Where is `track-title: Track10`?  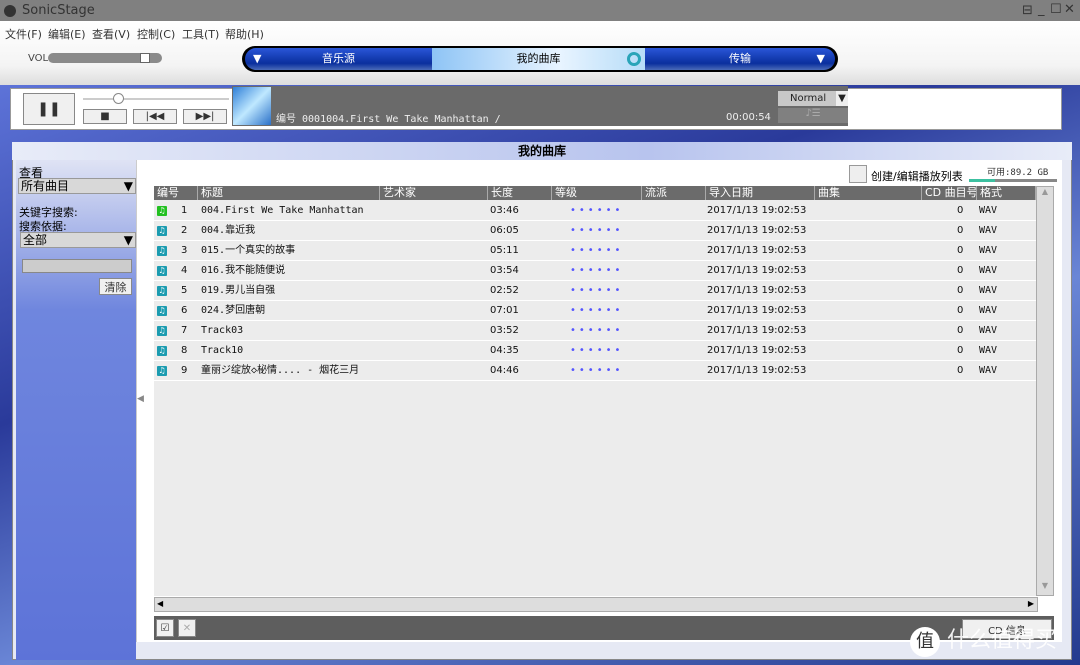 track-title: Track10 is located at coordinates (222, 350).